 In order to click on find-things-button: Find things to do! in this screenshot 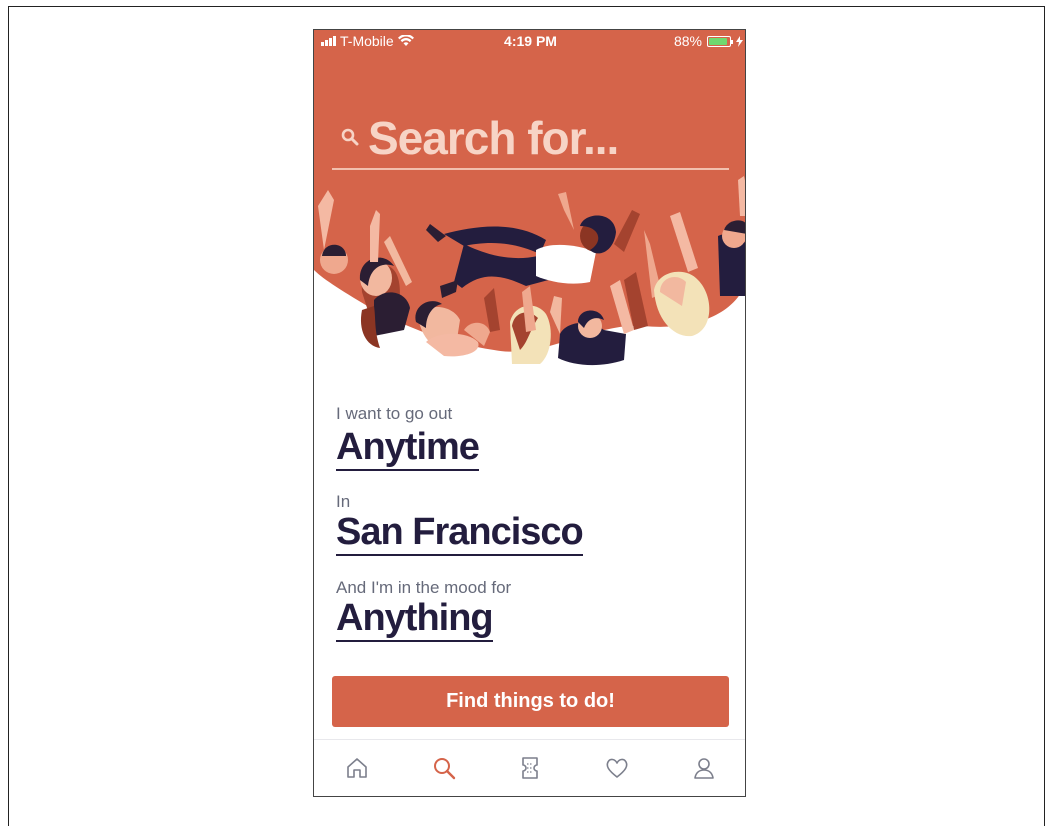, I will do `click(530, 701)`.